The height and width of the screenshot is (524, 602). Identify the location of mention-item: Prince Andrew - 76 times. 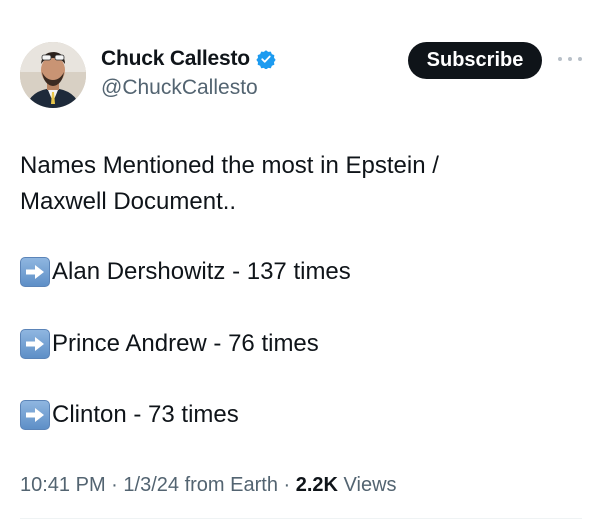
(169, 344).